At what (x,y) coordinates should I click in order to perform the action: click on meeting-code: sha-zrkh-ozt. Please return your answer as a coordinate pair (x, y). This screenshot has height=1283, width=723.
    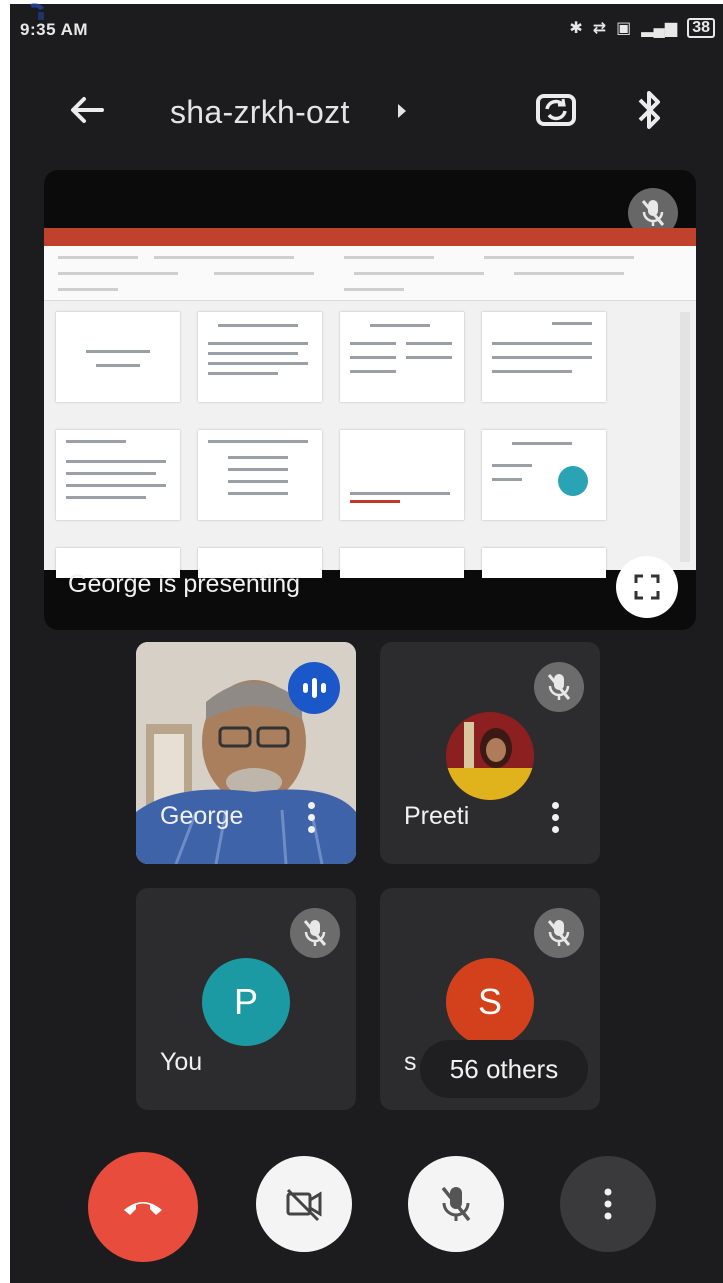
    Looking at the image, I should click on (260, 112).